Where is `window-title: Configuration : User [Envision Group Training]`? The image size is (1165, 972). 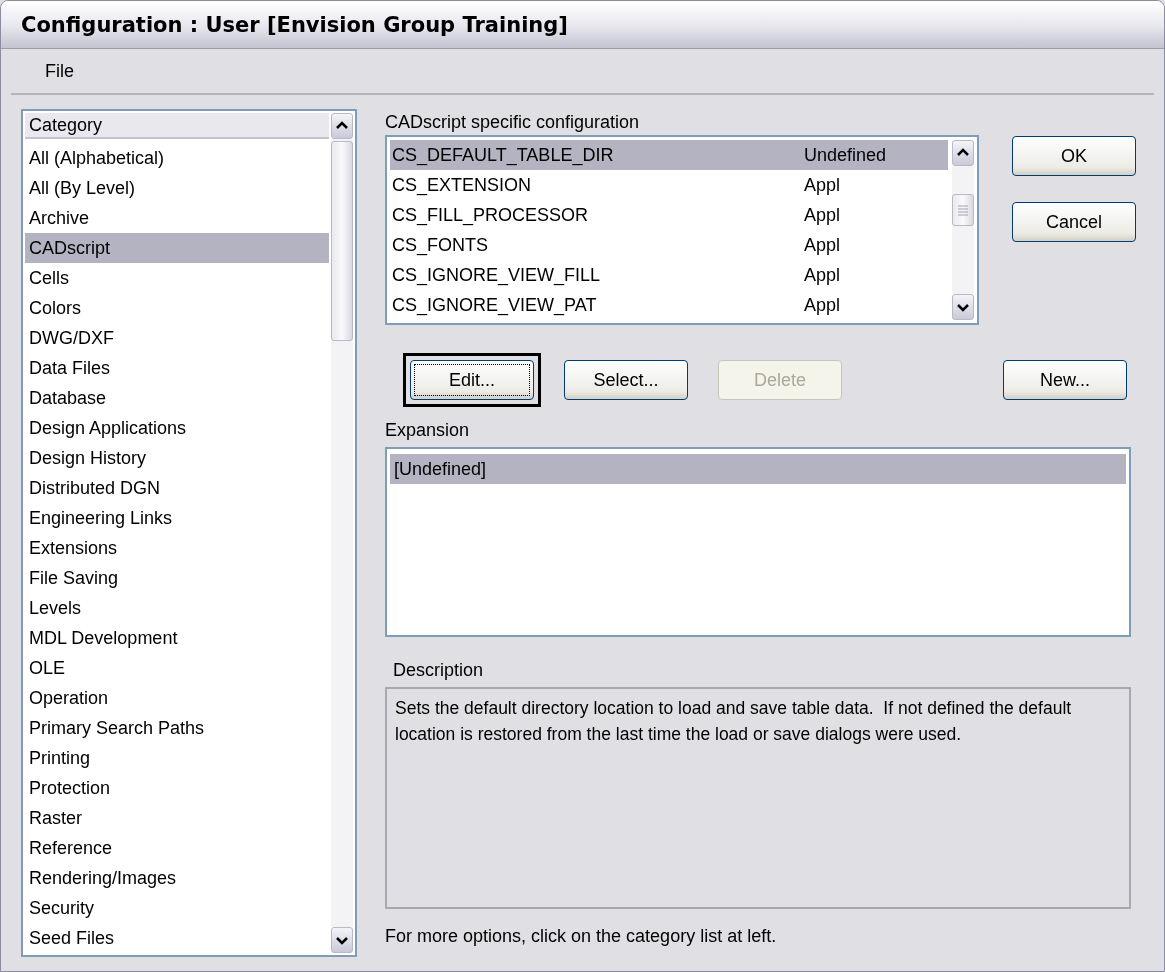 window-title: Configuration : User [Envision Group Training] is located at coordinates (294, 24).